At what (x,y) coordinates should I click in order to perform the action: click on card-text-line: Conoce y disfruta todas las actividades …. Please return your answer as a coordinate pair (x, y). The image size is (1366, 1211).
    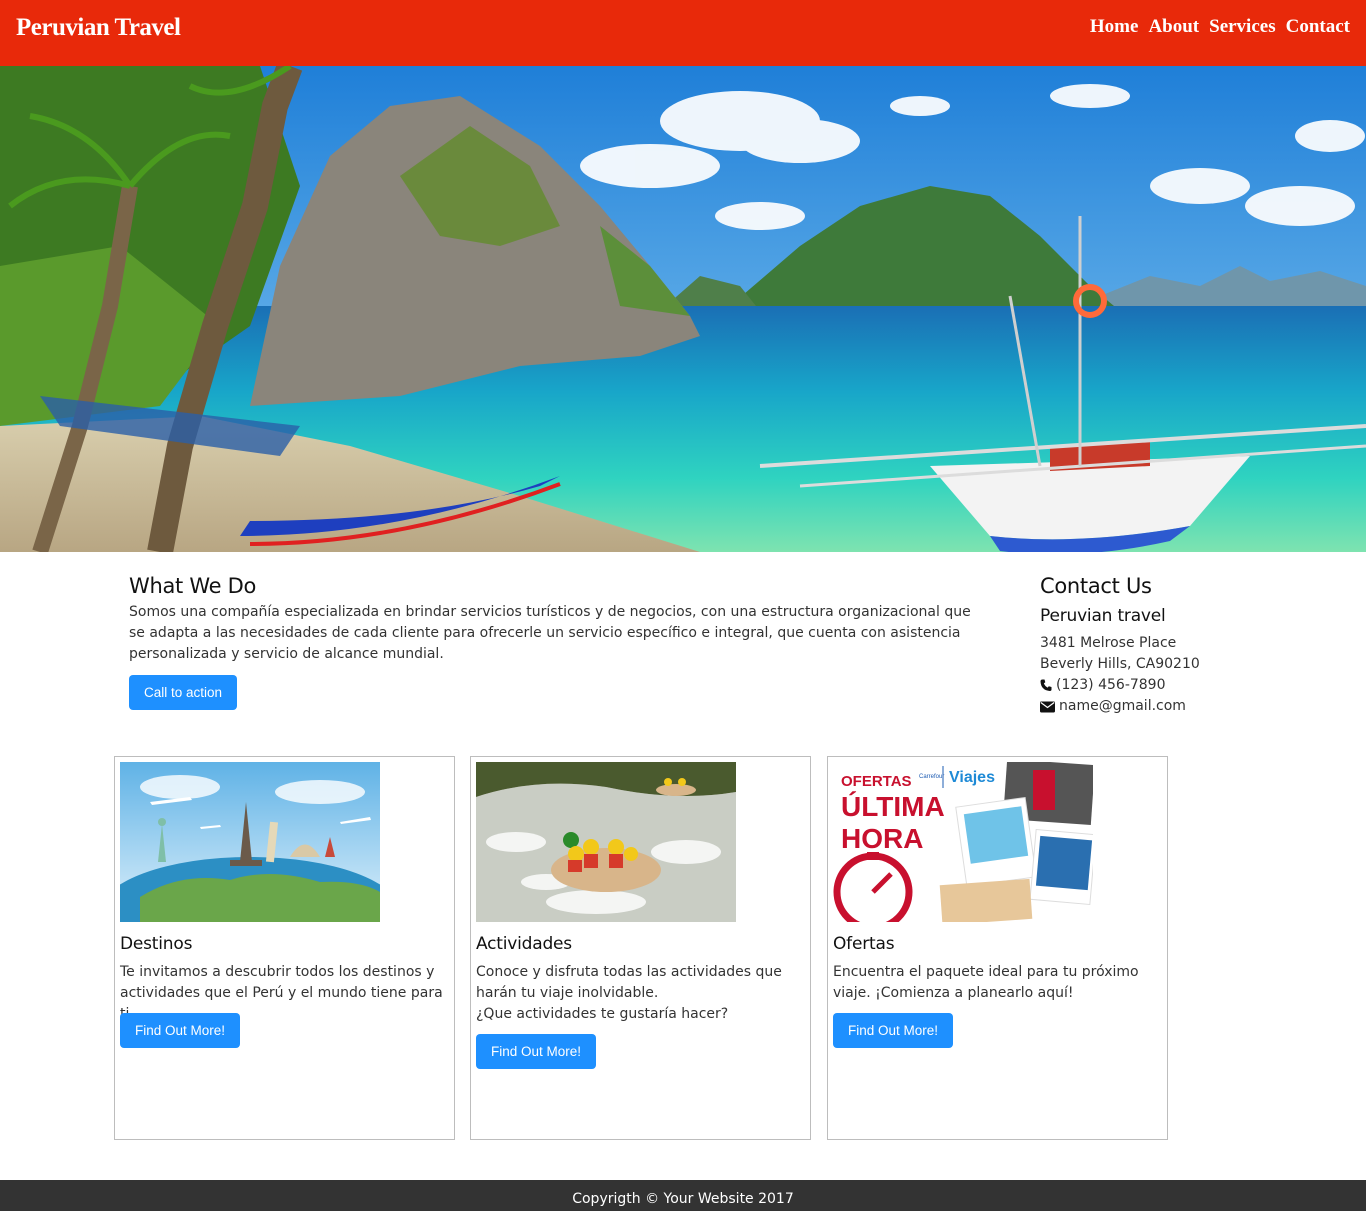
    Looking at the image, I should click on (629, 982).